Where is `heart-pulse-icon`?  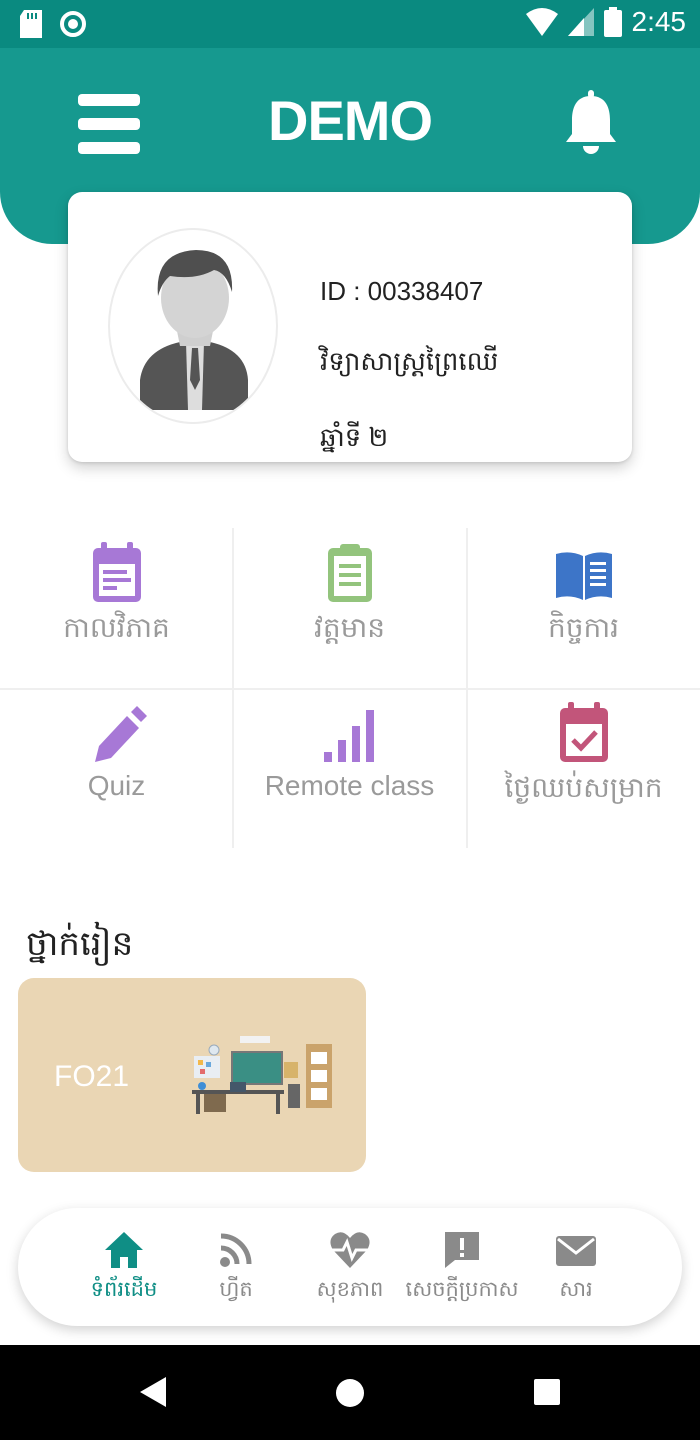
heart-pulse-icon is located at coordinates (350, 1250).